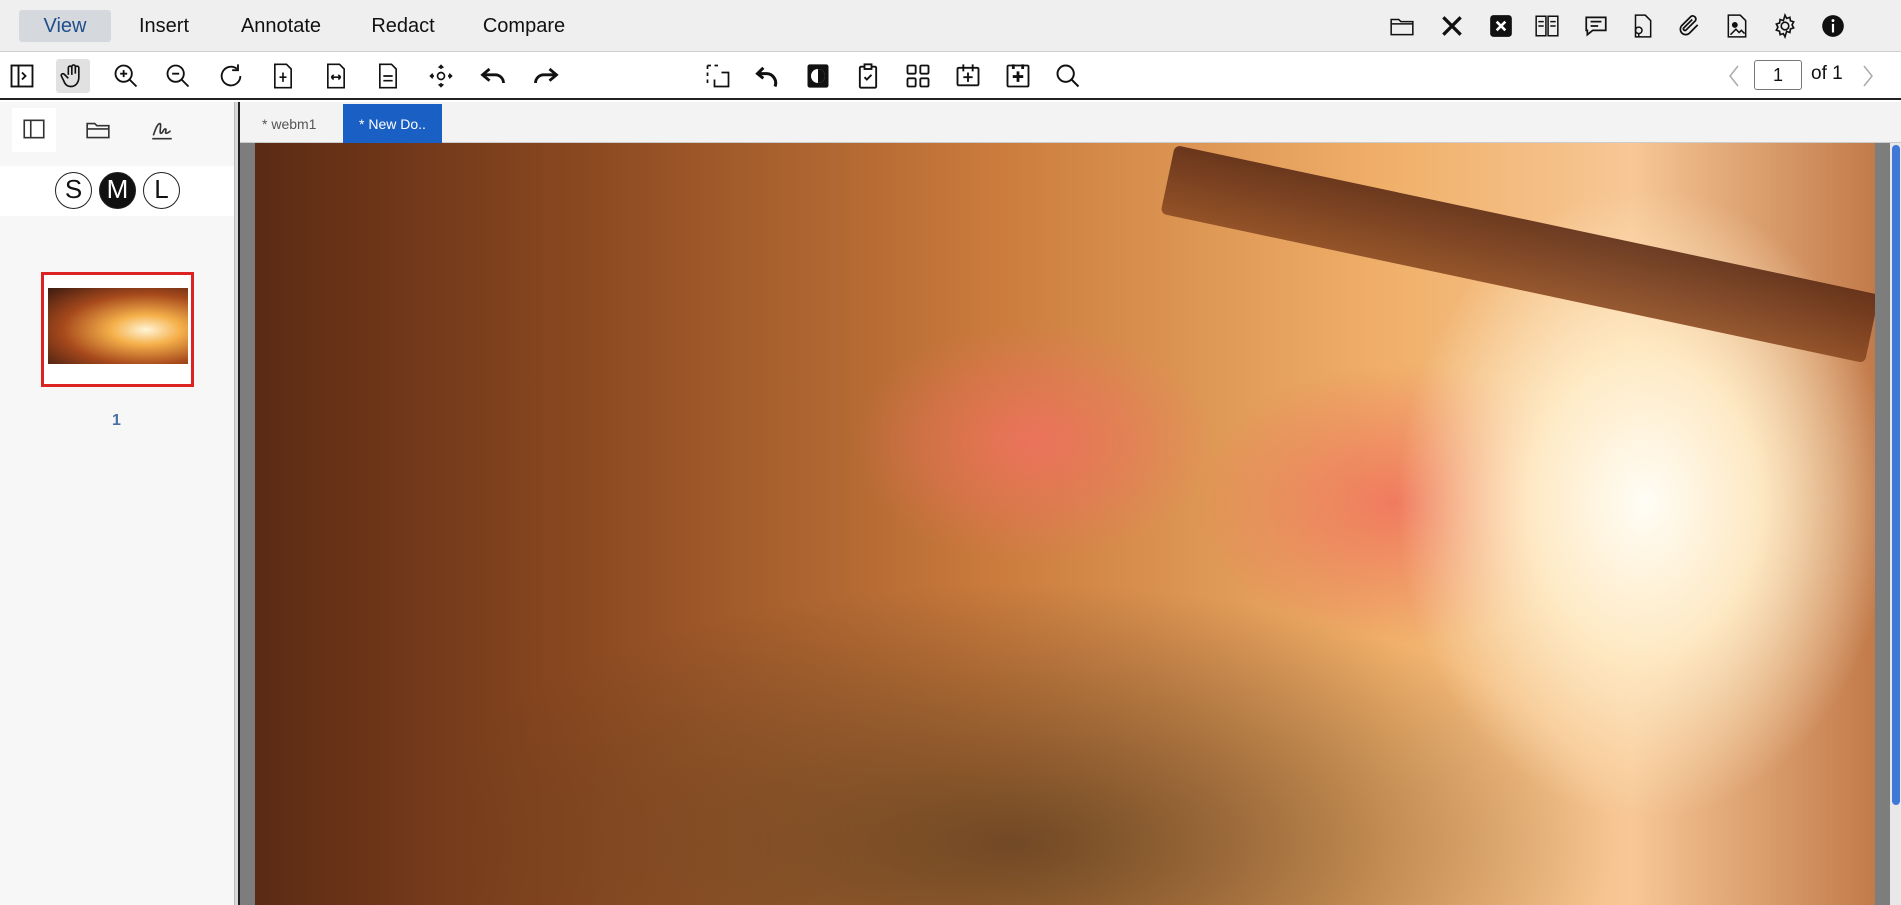 The image size is (1901, 905). Describe the element at coordinates (164, 26) in the screenshot. I see `menu-tab-insert: Insert` at that location.